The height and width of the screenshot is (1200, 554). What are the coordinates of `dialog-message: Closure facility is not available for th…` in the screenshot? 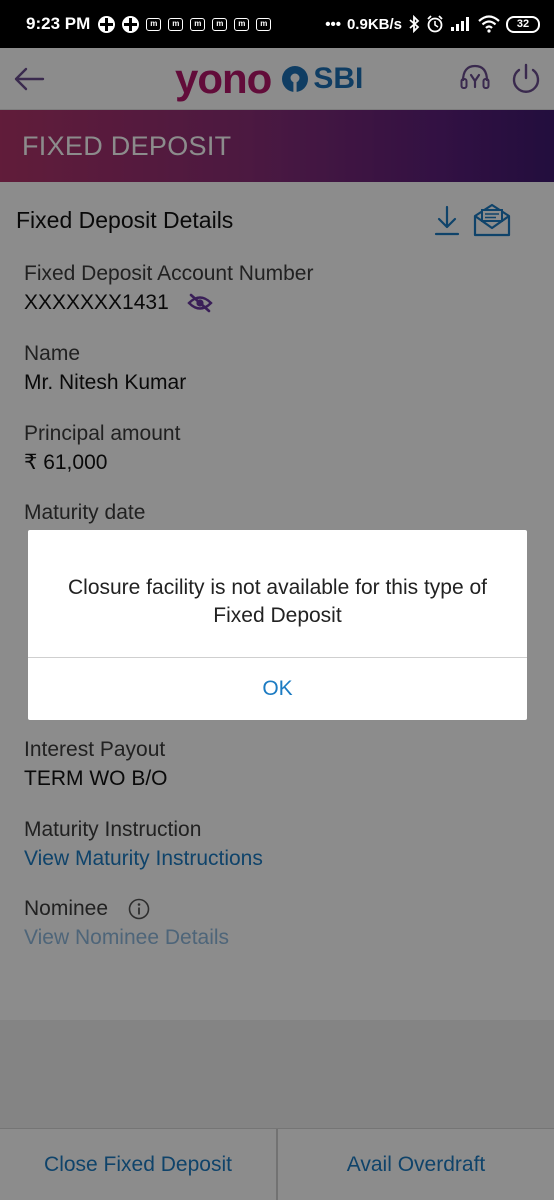 It's located at (277, 602).